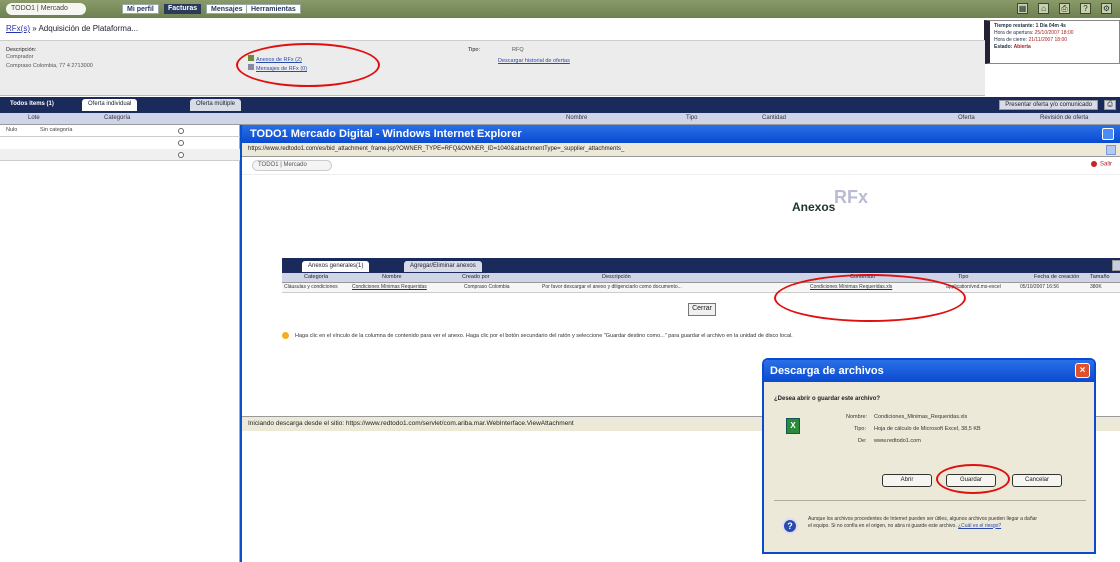  What do you see at coordinates (828, 207) in the screenshot?
I see `anexos-logo: RFx Anexos` at bounding box center [828, 207].